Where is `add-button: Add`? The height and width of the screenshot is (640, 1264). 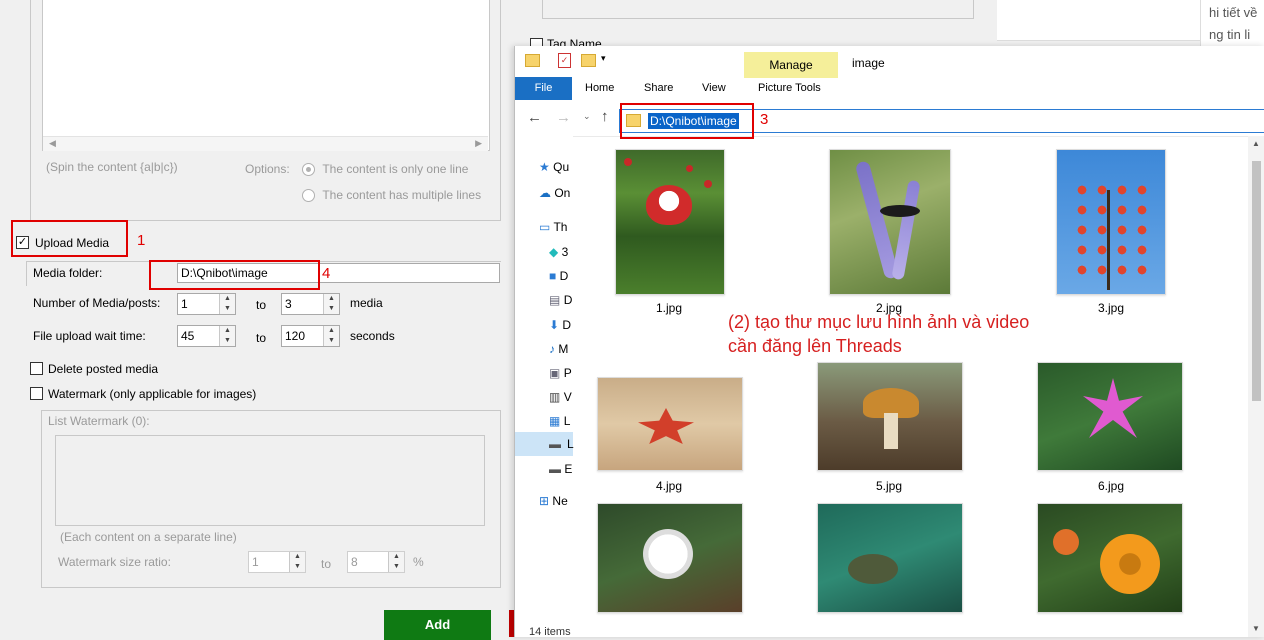
add-button: Add is located at coordinates (437, 625).